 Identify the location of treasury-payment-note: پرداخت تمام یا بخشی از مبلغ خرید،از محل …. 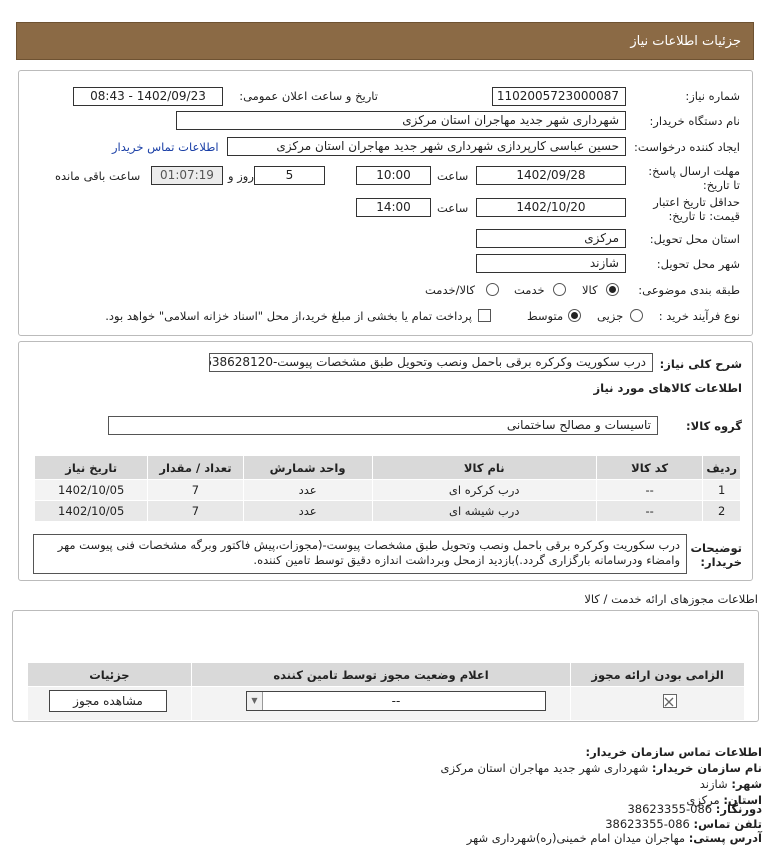
(288, 316).